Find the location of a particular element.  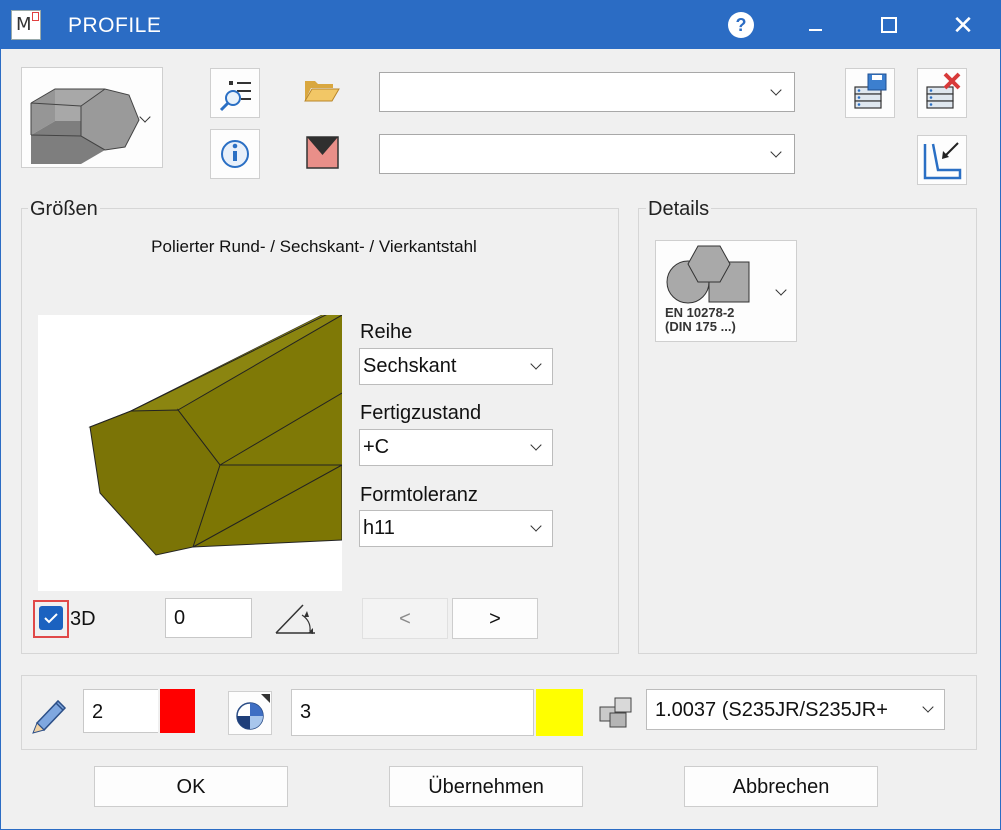

previous-button: < is located at coordinates (405, 618).